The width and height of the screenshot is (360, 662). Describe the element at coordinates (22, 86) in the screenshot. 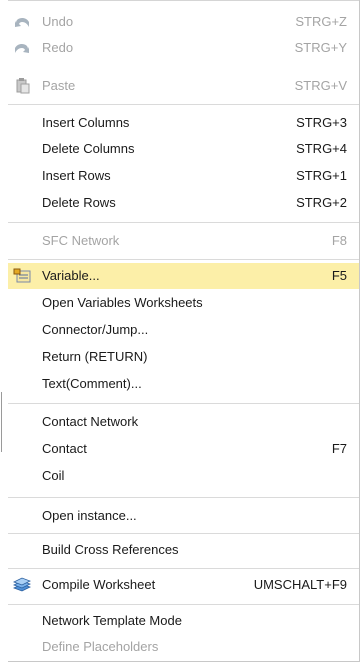

I see `paste-icon` at that location.